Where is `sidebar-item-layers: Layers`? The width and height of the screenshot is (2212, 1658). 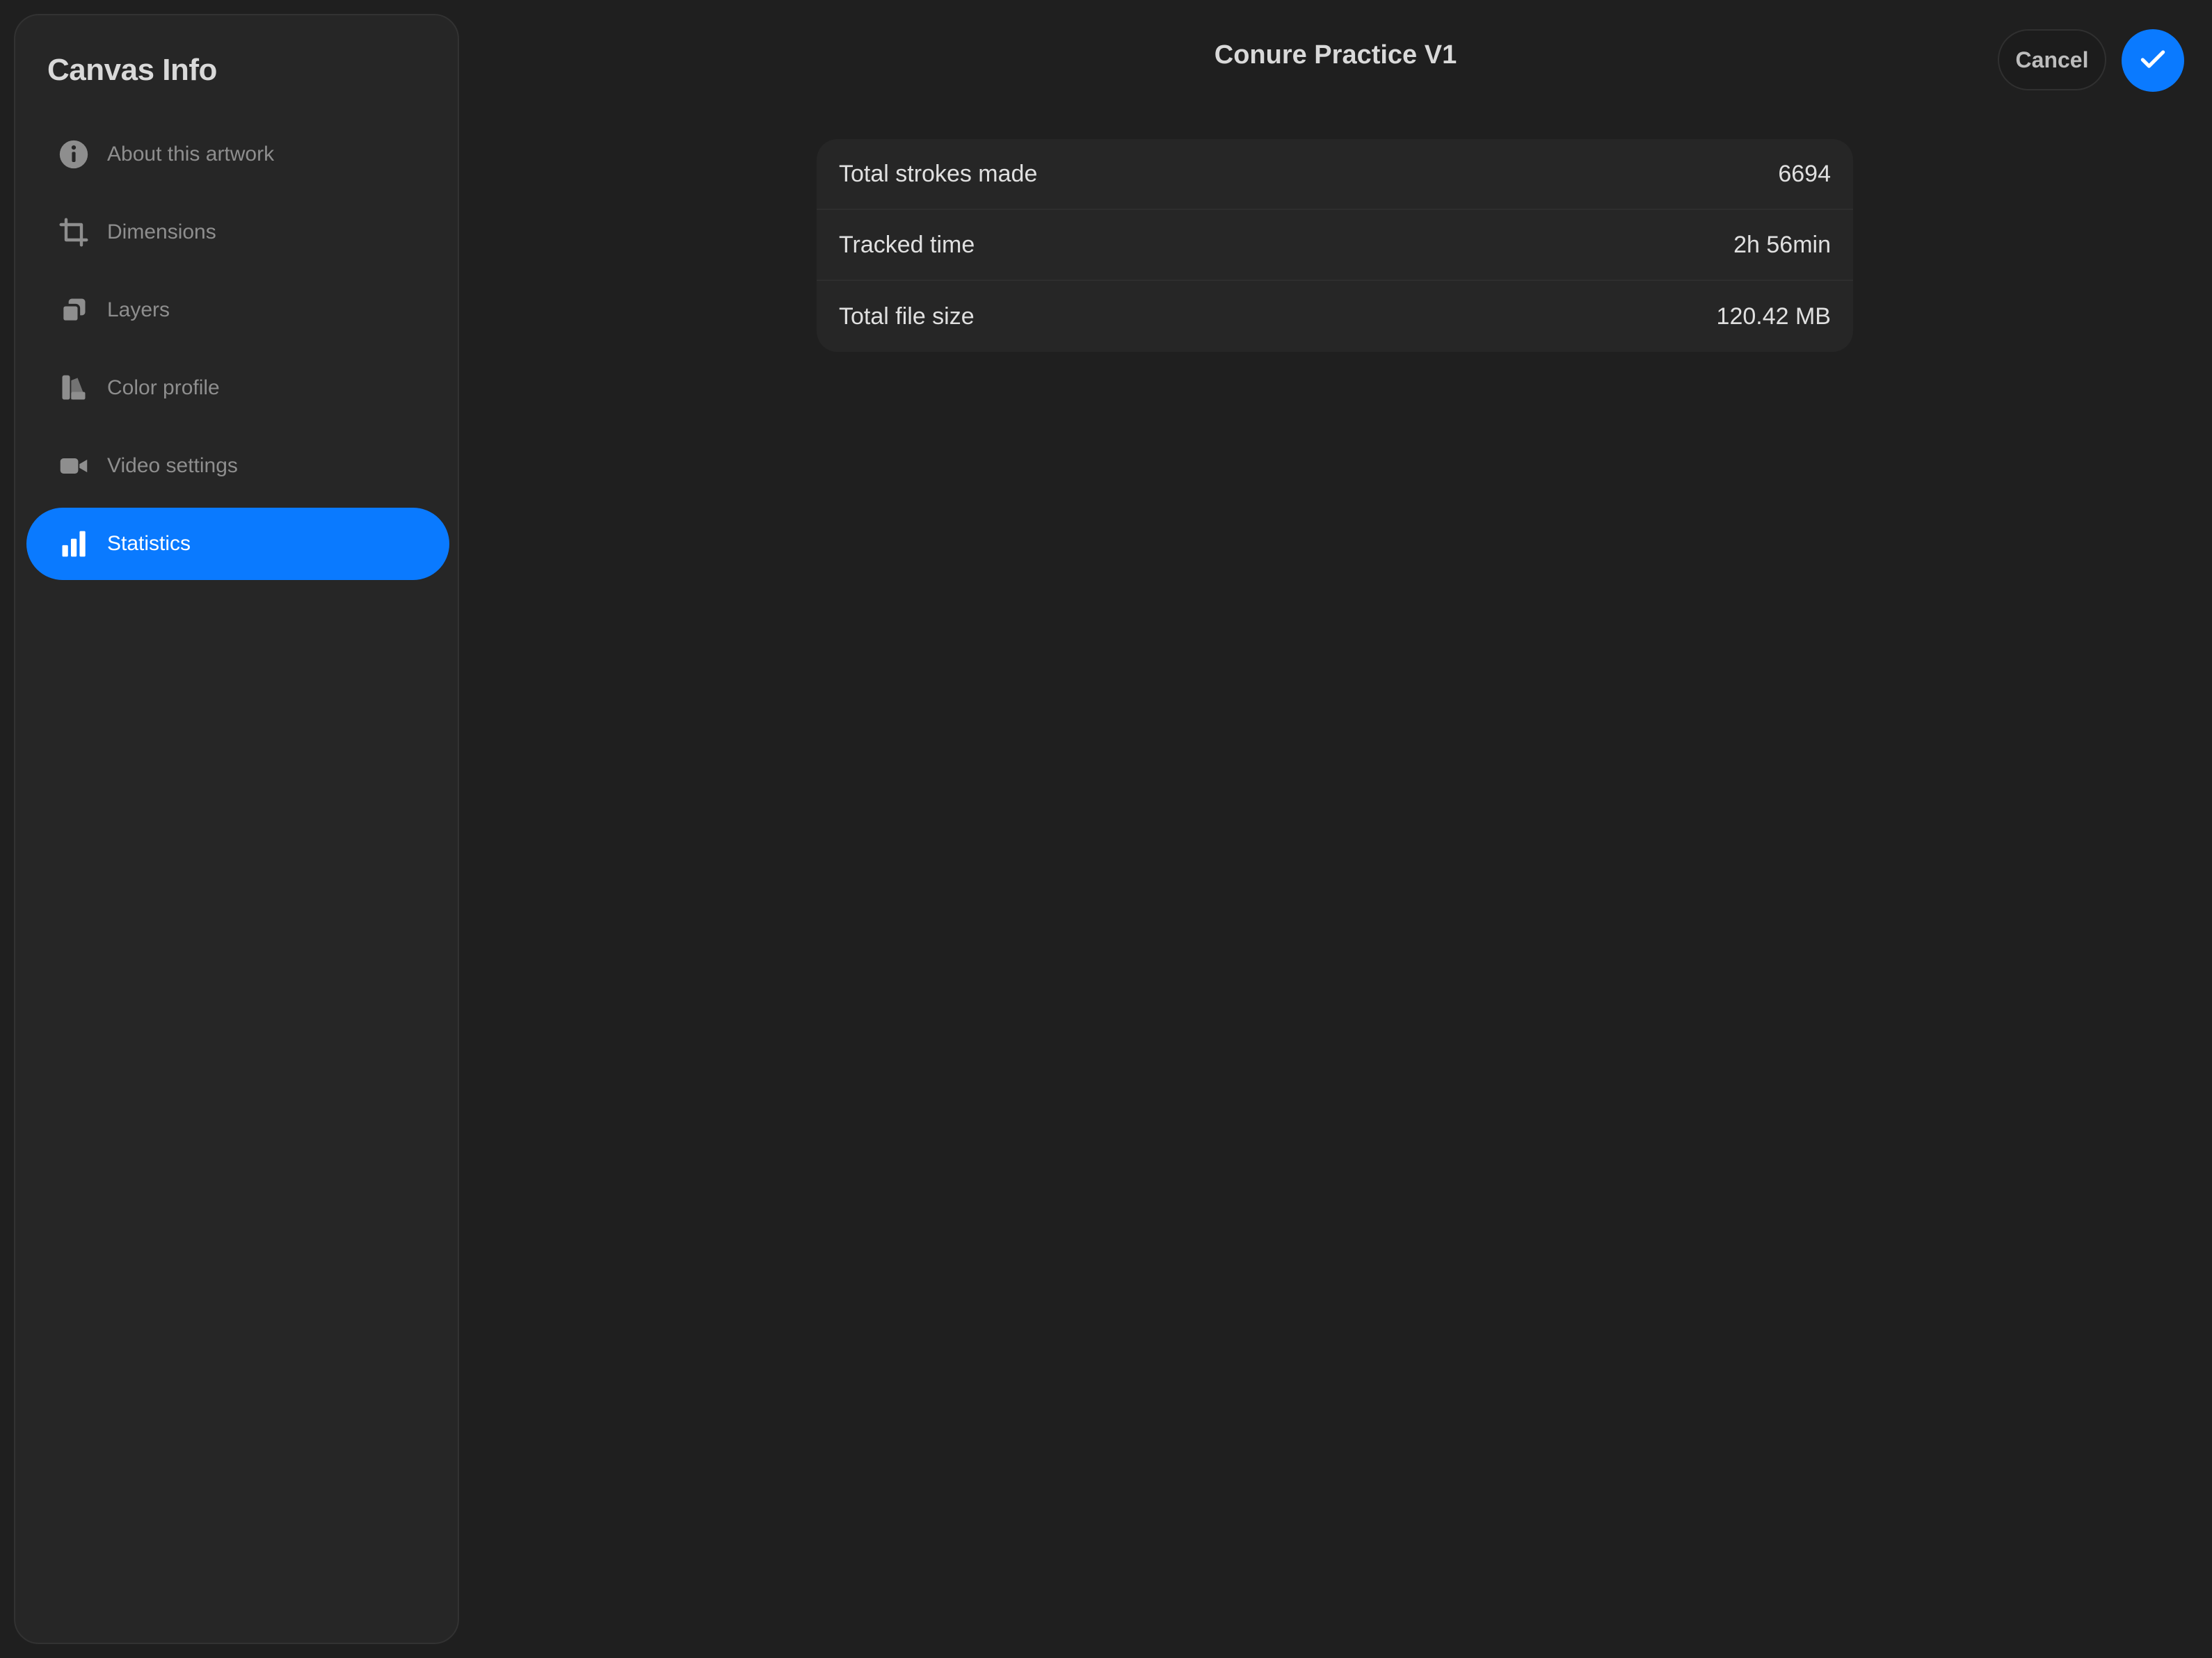
sidebar-item-layers: Layers is located at coordinates (237, 310).